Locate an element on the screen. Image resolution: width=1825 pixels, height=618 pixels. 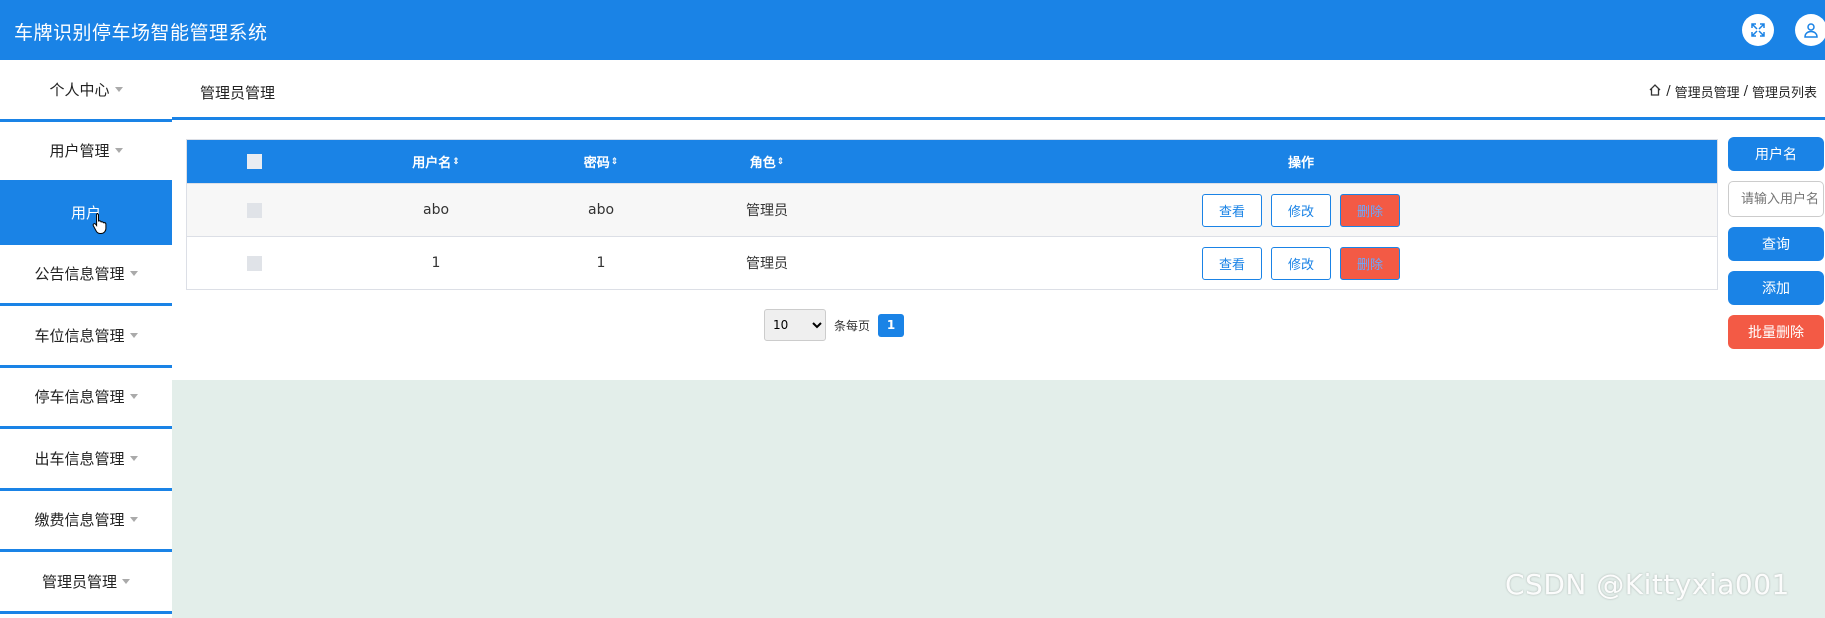
app-title: 车牌识别停车场智能管理系统 is located at coordinates (141, 33).